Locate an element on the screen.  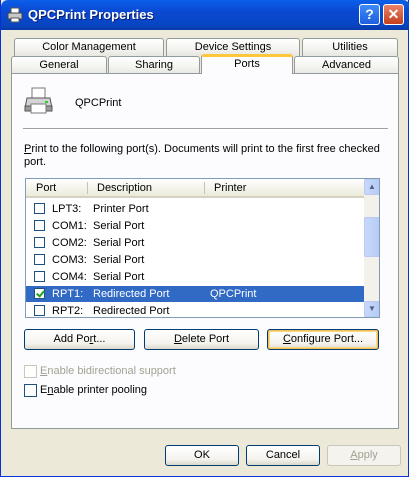
port-printer: QPCPrint is located at coordinates (233, 294).